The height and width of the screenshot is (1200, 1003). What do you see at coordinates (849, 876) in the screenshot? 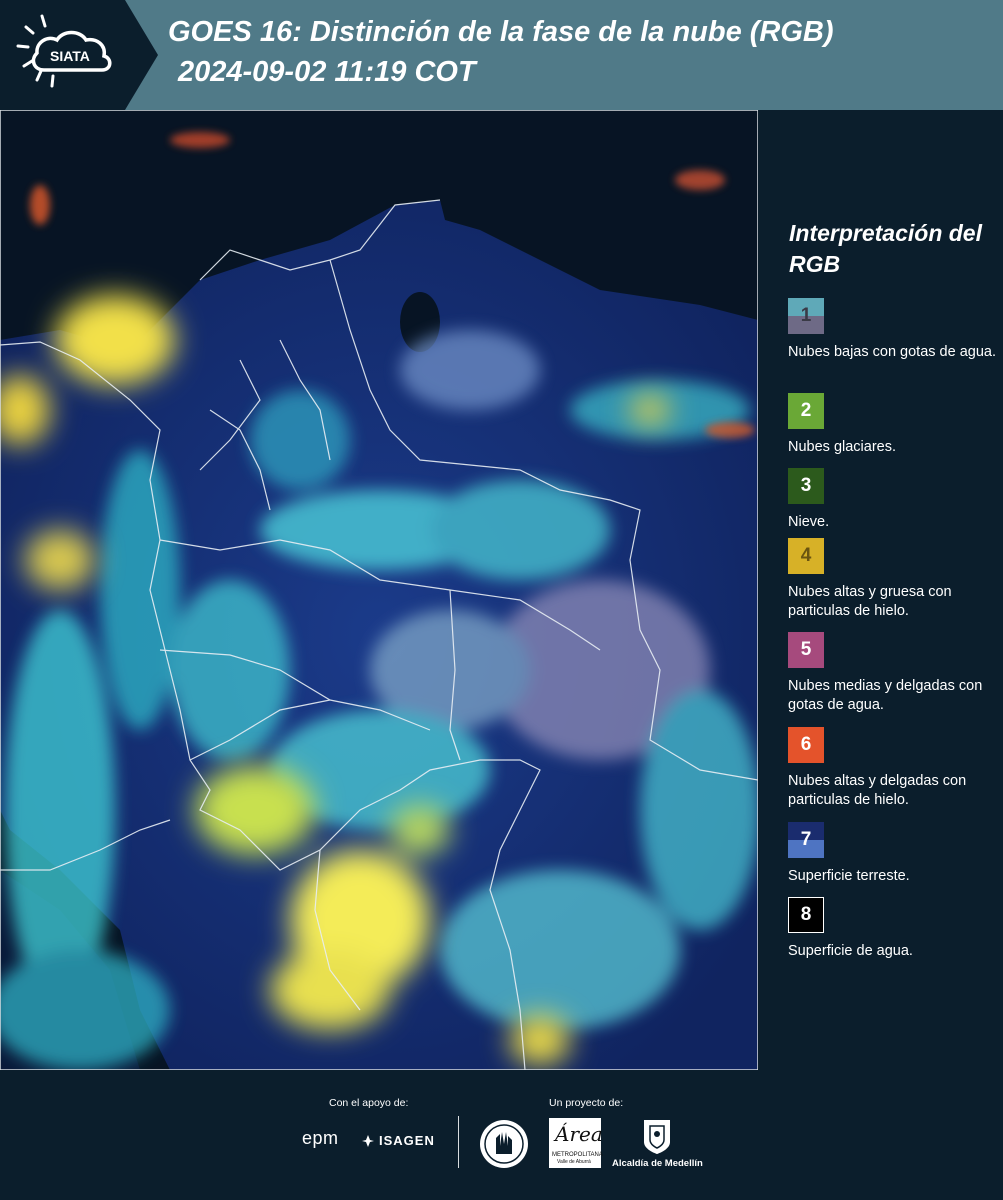
I see `legend-label: Superficie terreste.` at bounding box center [849, 876].